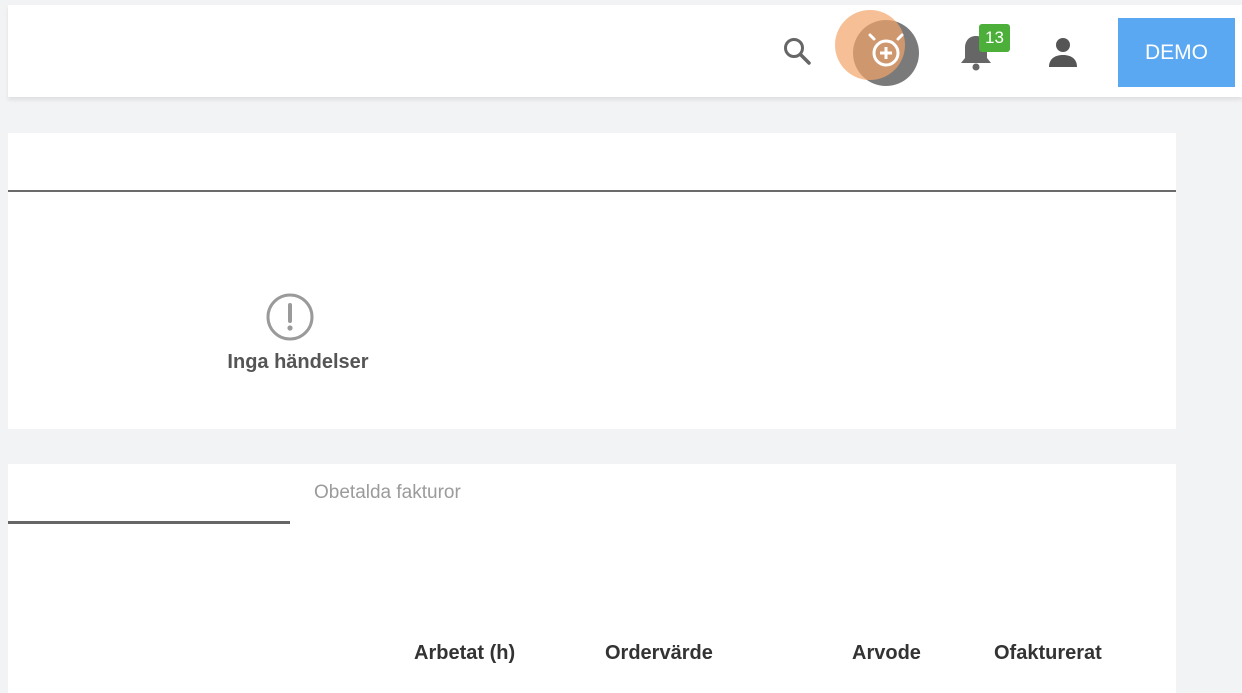 The height and width of the screenshot is (693, 1242). I want to click on column-header-ordervarde: Ordervärde, so click(659, 653).